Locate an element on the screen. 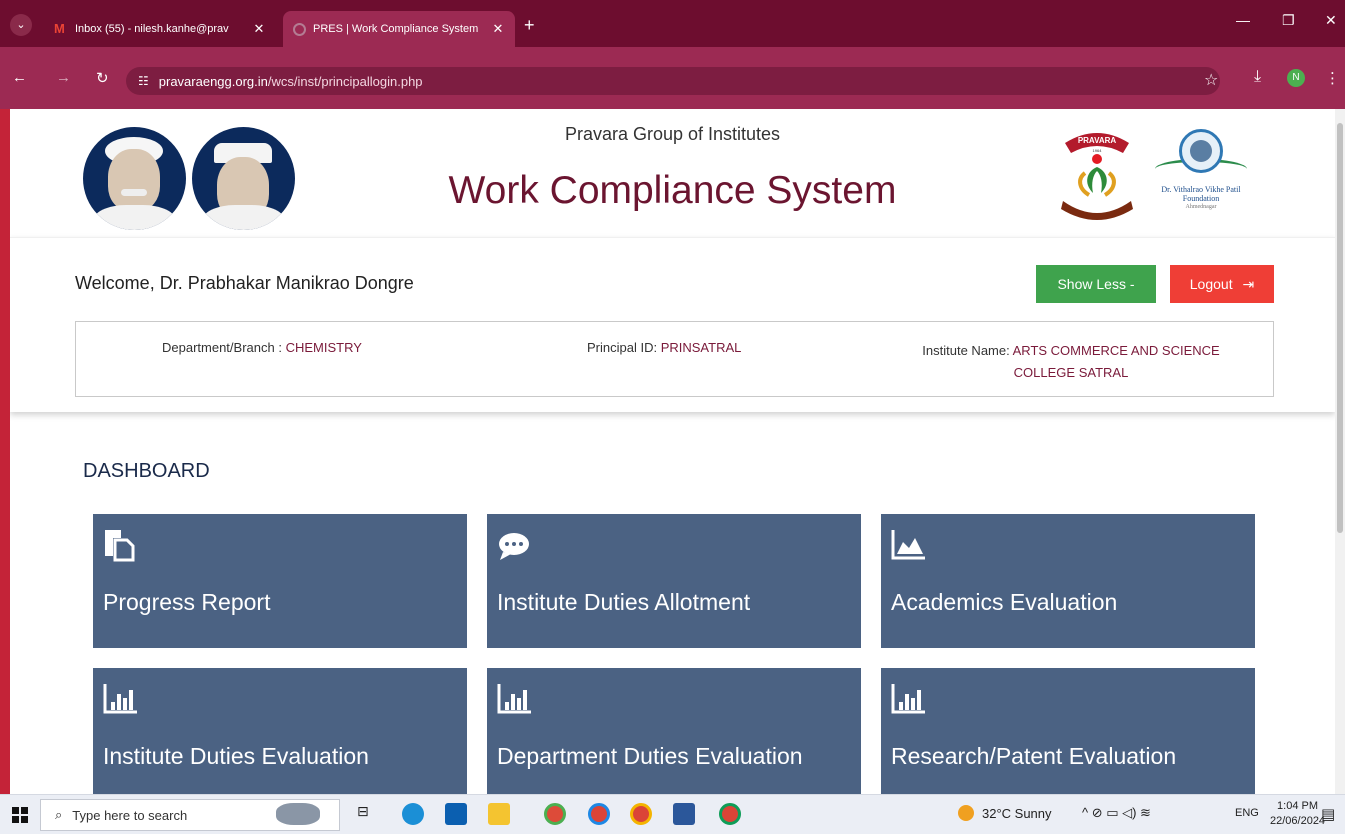 This screenshot has height=834, width=1345. taskbar-search-placeholder: Type here to search is located at coordinates (130, 815).